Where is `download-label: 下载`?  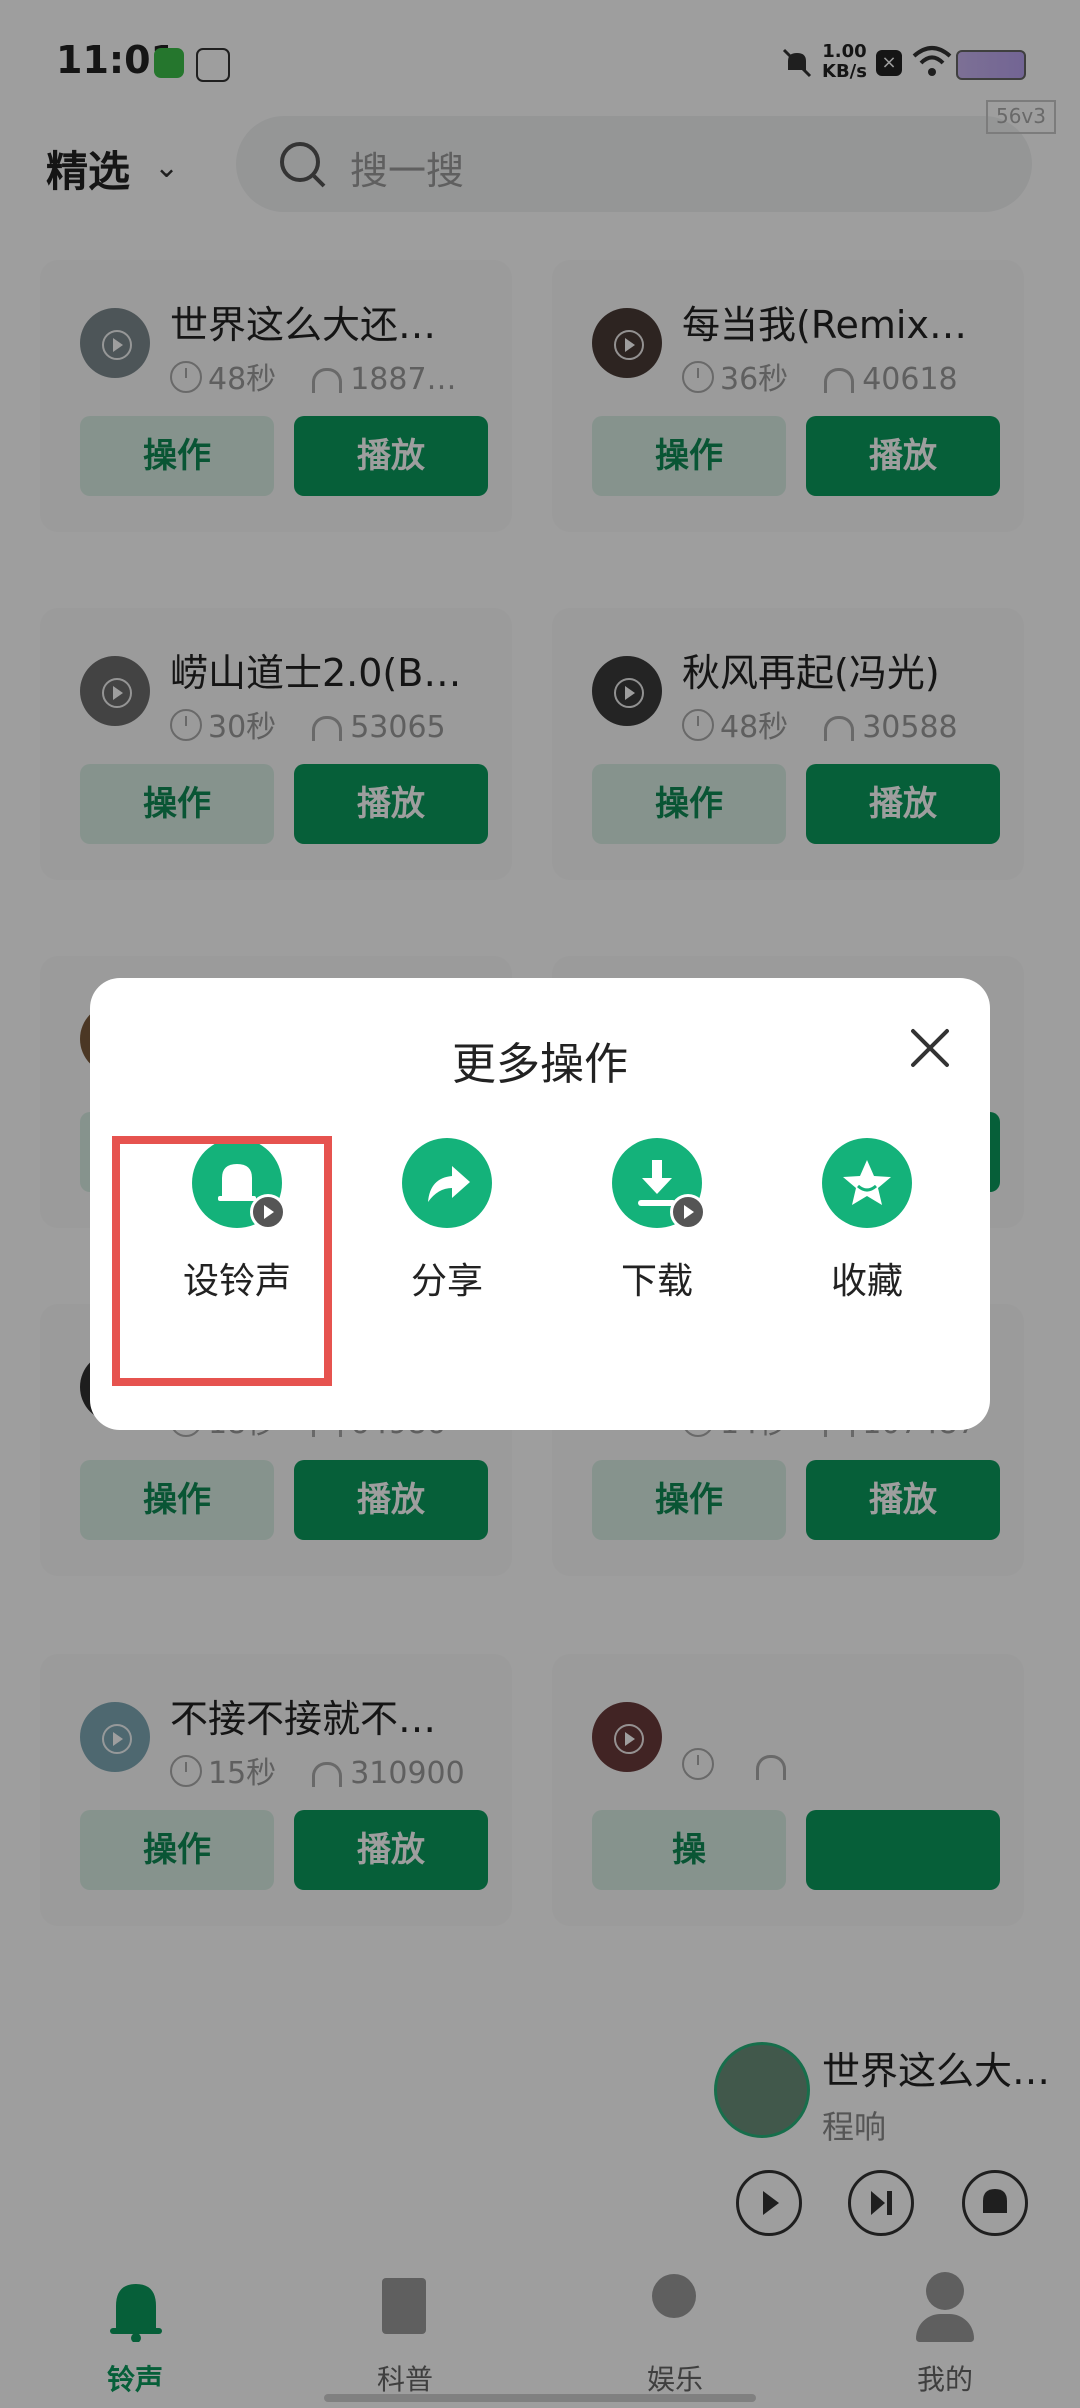 download-label: 下载 is located at coordinates (656, 1281).